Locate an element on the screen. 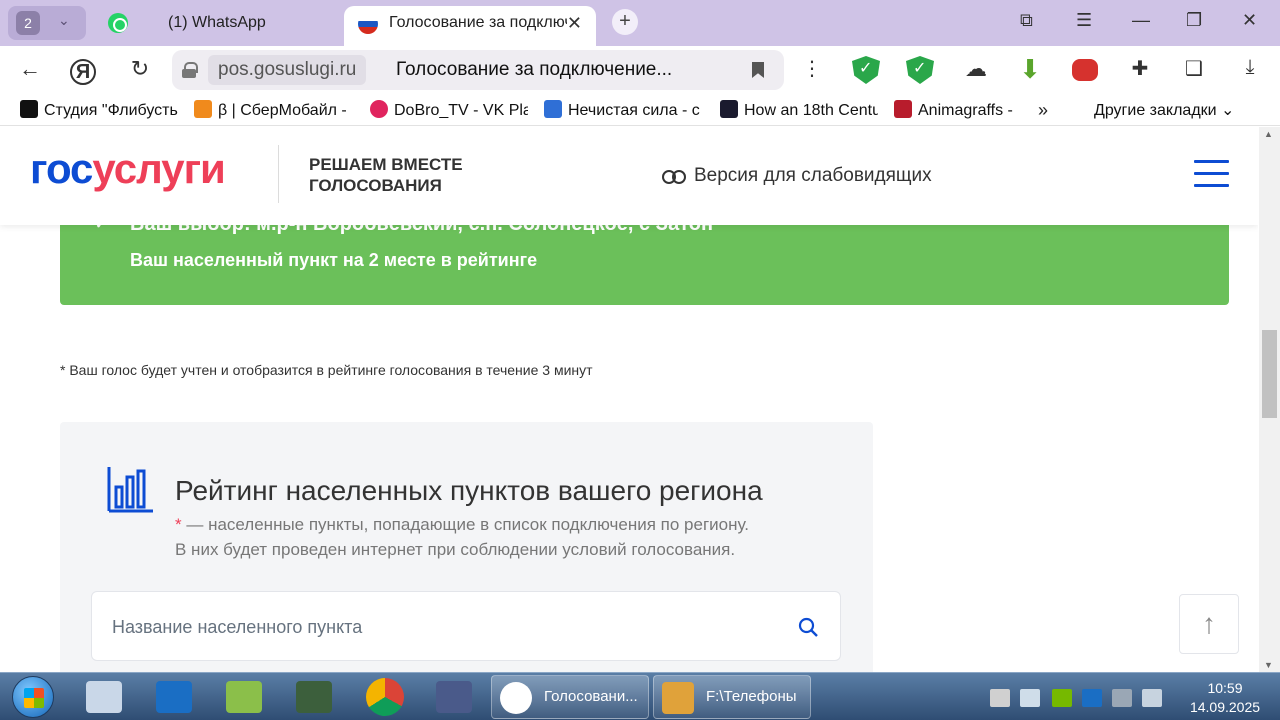  flibusta-icon is located at coordinates (29, 109).